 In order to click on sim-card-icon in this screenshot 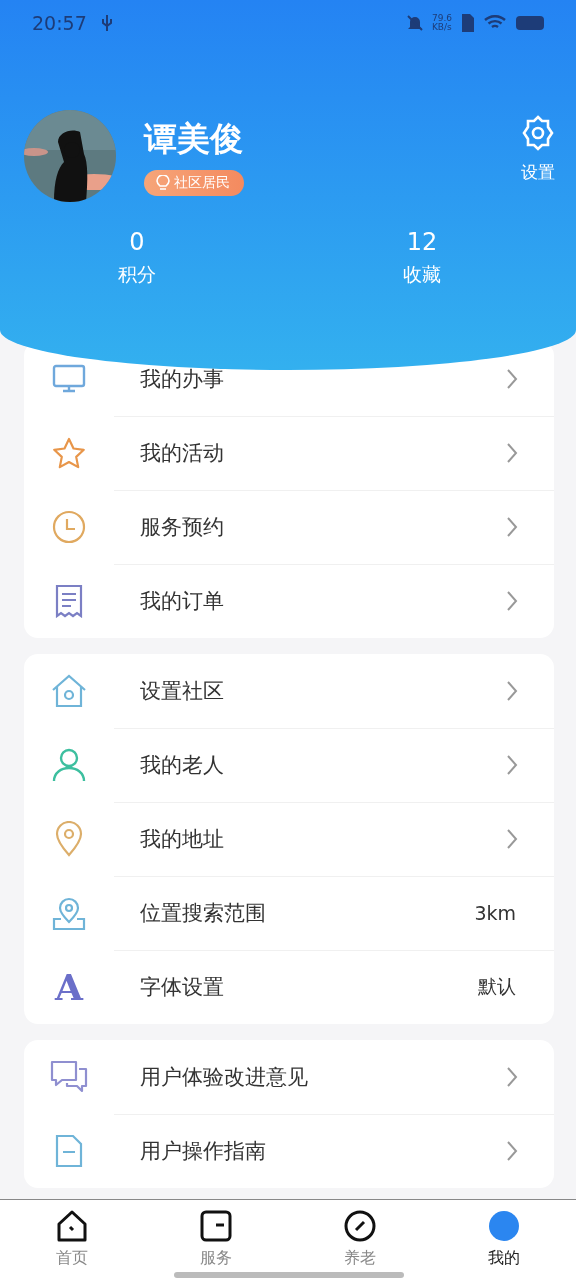, I will do `click(468, 23)`.